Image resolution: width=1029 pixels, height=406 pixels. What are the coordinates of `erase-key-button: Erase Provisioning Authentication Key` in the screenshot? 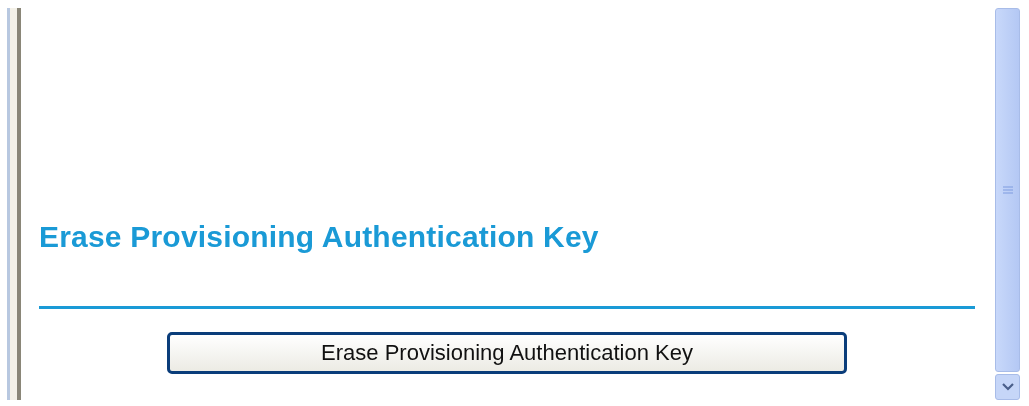 It's located at (507, 353).